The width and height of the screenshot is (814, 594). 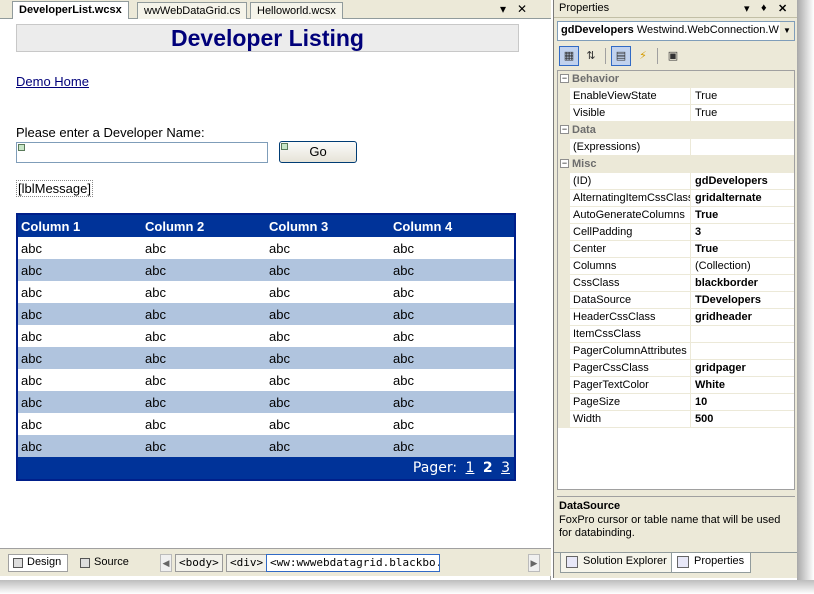 What do you see at coordinates (676, 419) in the screenshot?
I see `property-row: Width 500` at bounding box center [676, 419].